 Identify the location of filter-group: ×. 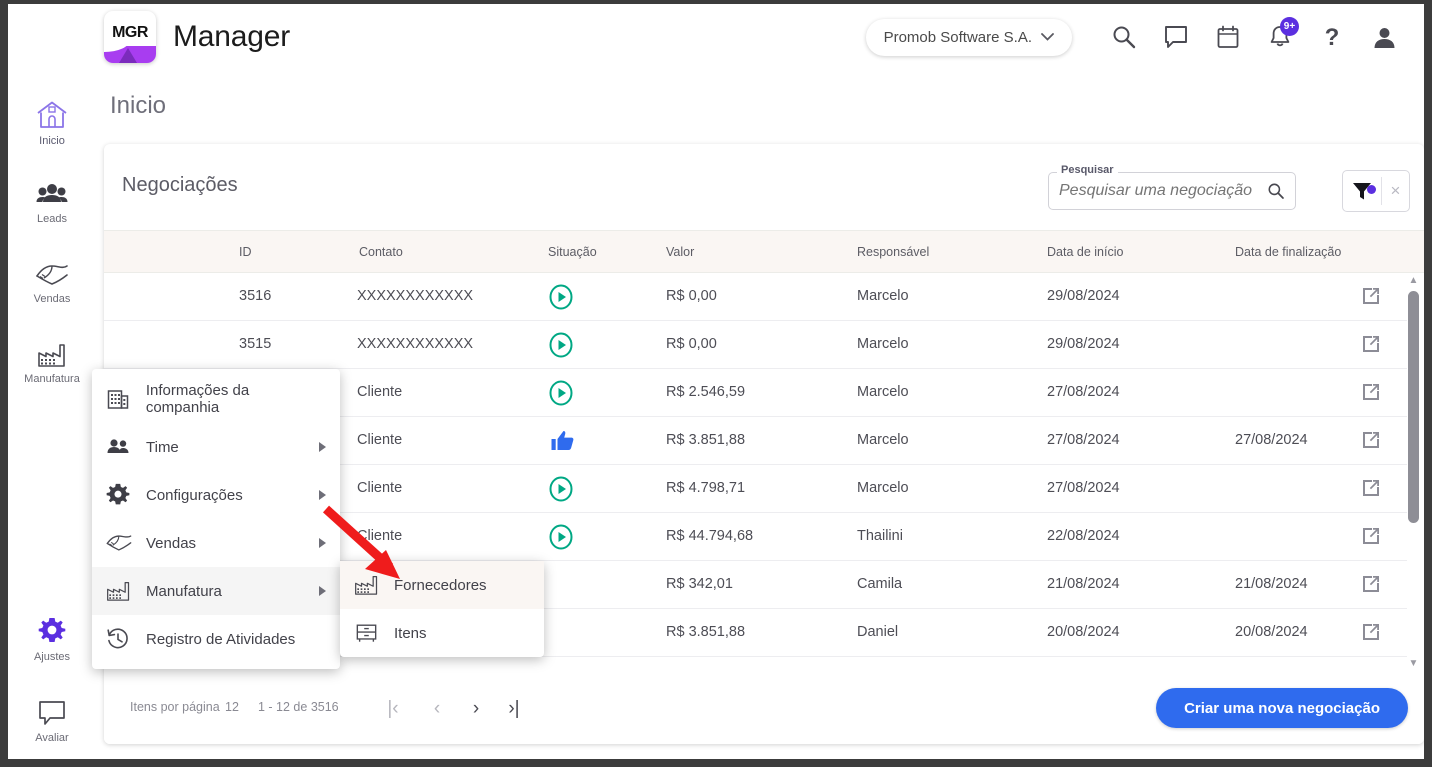
(1376, 191).